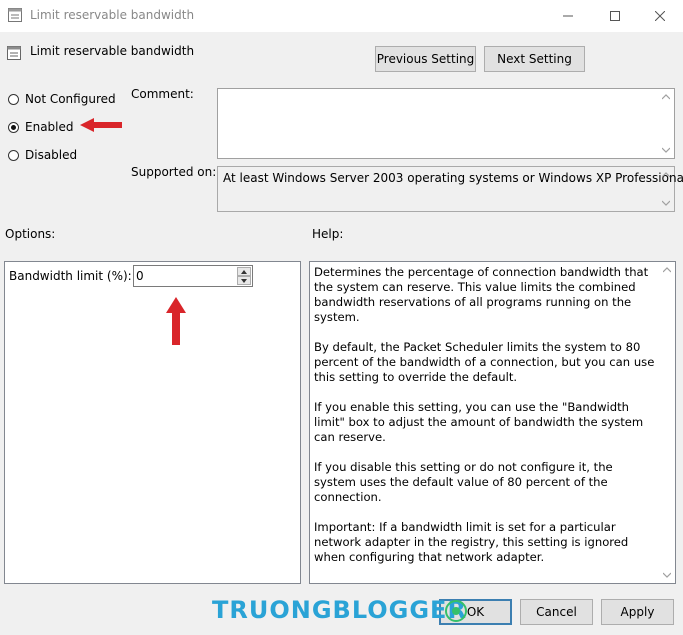 Image resolution: width=683 pixels, height=635 pixels. What do you see at coordinates (13, 155) in the screenshot?
I see `radio-disabled-indicator` at bounding box center [13, 155].